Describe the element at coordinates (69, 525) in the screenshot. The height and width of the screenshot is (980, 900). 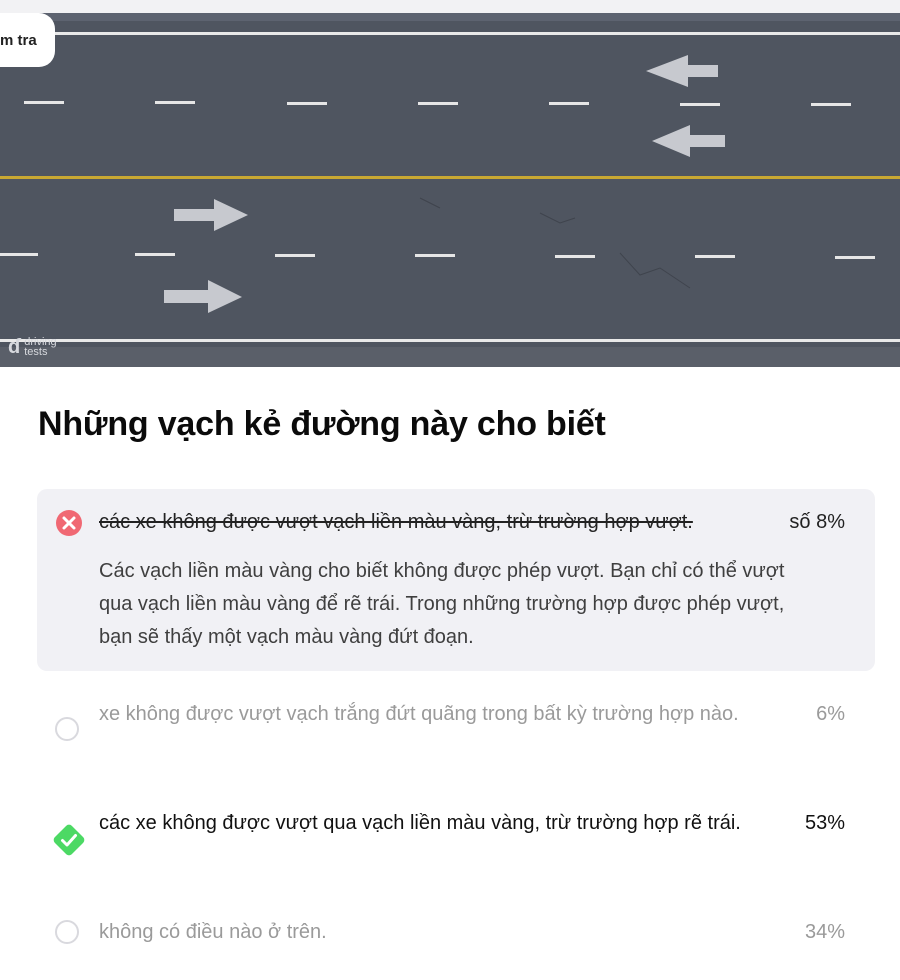
I see `incorrect-icon` at that location.